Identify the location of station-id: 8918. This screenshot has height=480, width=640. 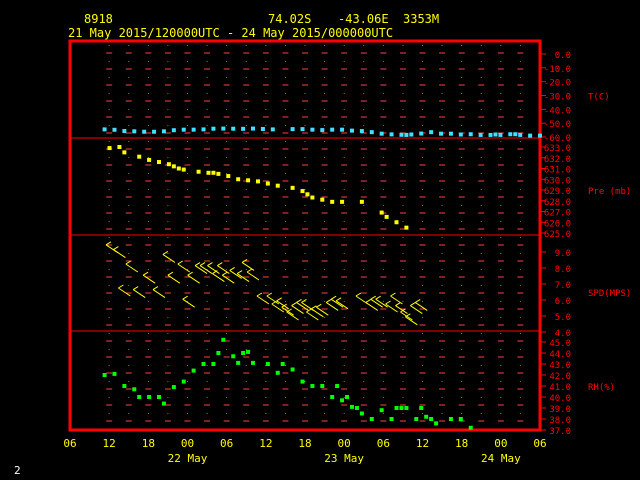
(98, 19).